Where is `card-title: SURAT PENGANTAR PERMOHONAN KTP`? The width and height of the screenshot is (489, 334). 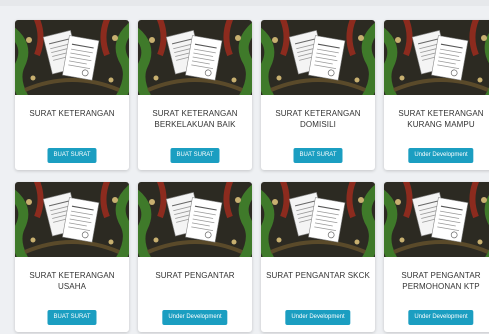
card-title: SURAT PENGANTAR PERMOHONAN KTP is located at coordinates (441, 281).